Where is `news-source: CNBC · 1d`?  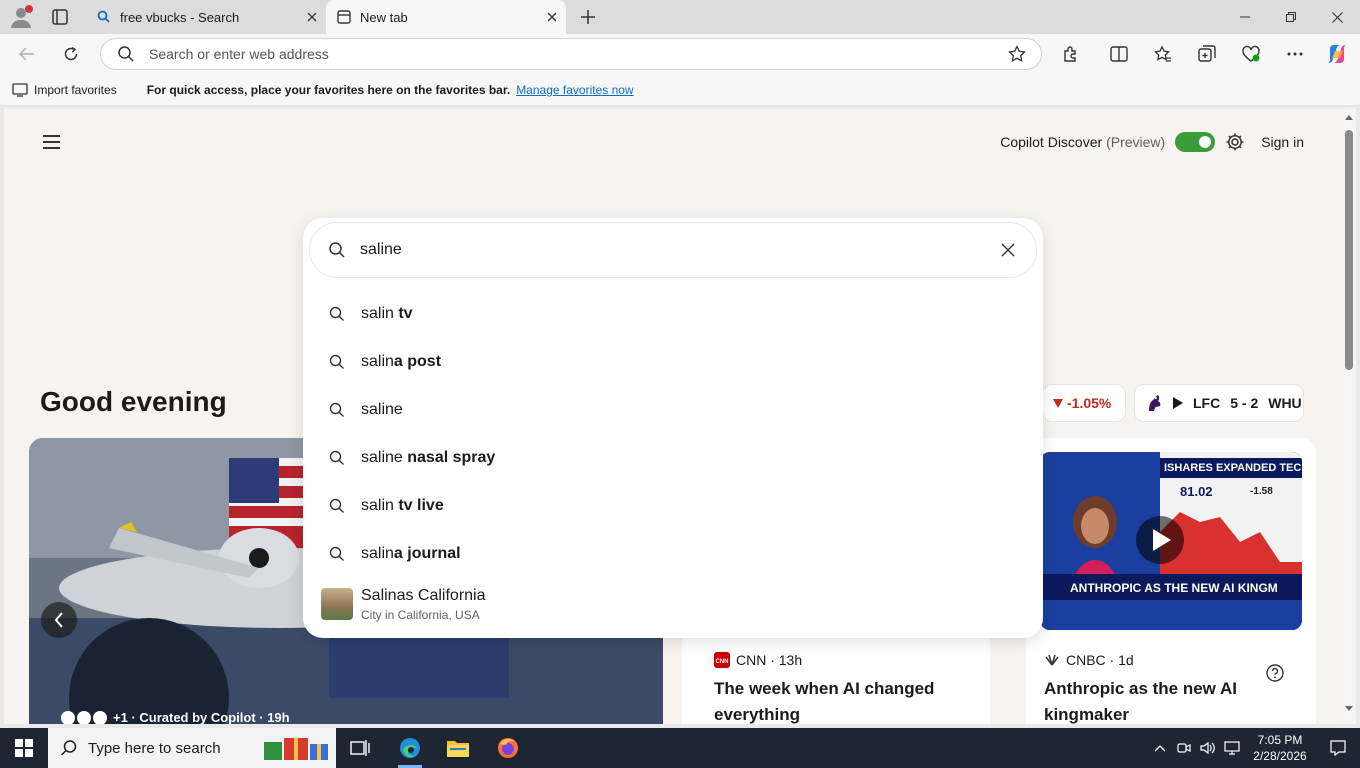 news-source: CNBC · 1d is located at coordinates (1089, 660).